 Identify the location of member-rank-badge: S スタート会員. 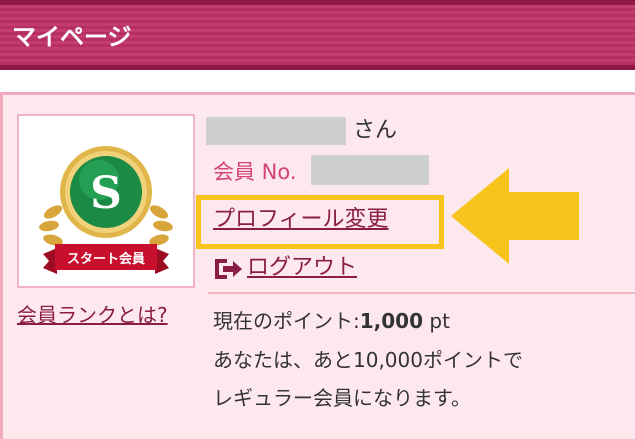
(106, 201).